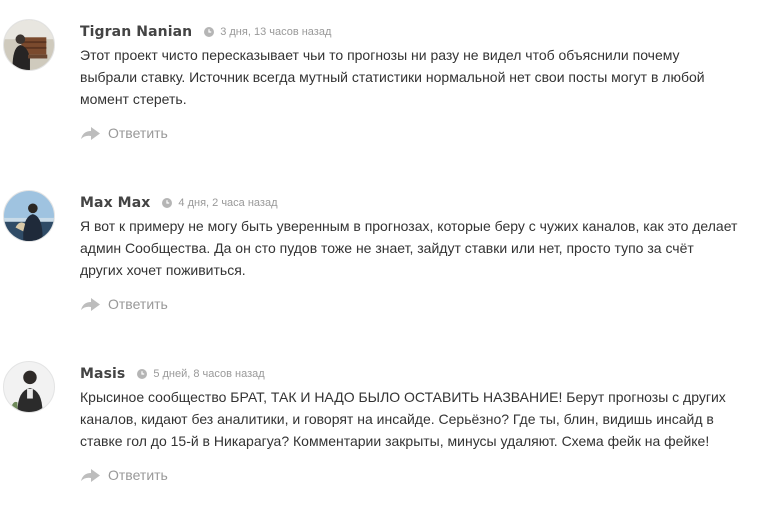 This screenshot has width=757, height=510. Describe the element at coordinates (227, 203) in the screenshot. I see `comment-time: 4 дня, 2 часа назад` at that location.